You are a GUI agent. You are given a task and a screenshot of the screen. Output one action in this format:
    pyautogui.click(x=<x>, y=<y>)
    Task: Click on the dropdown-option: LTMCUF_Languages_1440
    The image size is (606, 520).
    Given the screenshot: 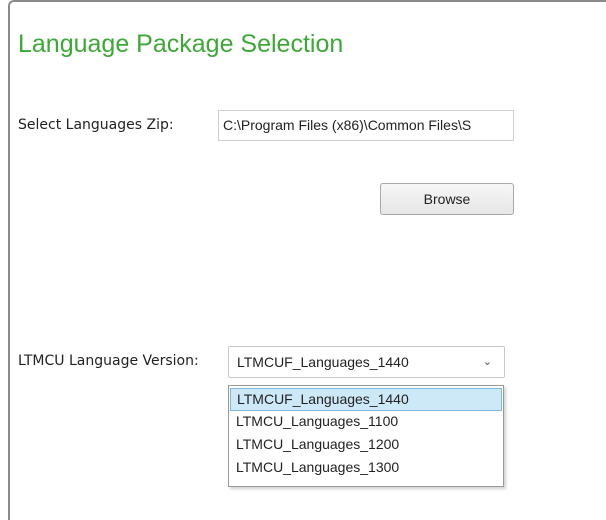 What is the action you would take?
    pyautogui.click(x=366, y=399)
    